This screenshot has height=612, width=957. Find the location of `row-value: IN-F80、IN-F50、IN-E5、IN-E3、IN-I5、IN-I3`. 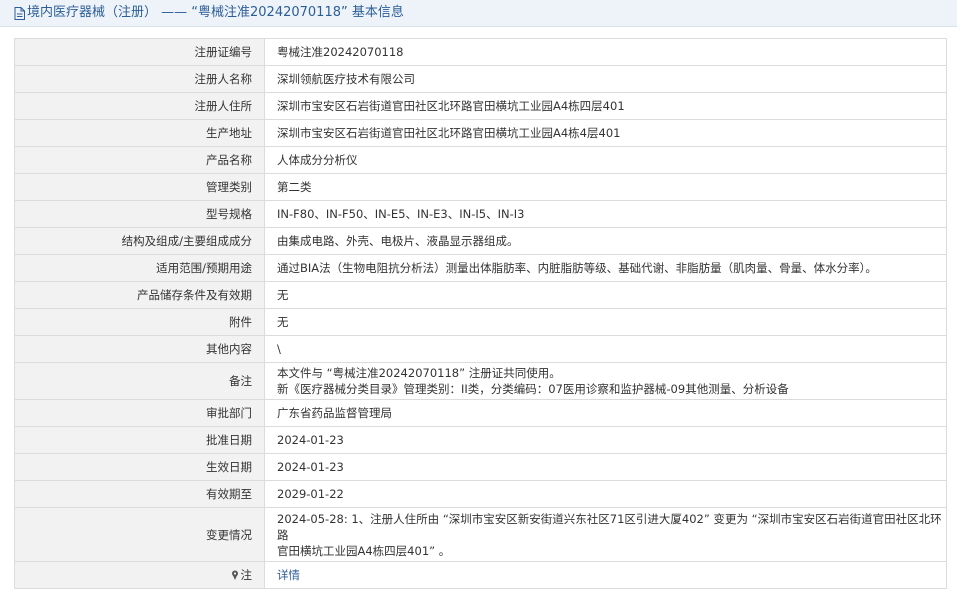

row-value: IN-F80、IN-F50、IN-E5、IN-E3、IN-I5、IN-I3 is located at coordinates (605, 214).